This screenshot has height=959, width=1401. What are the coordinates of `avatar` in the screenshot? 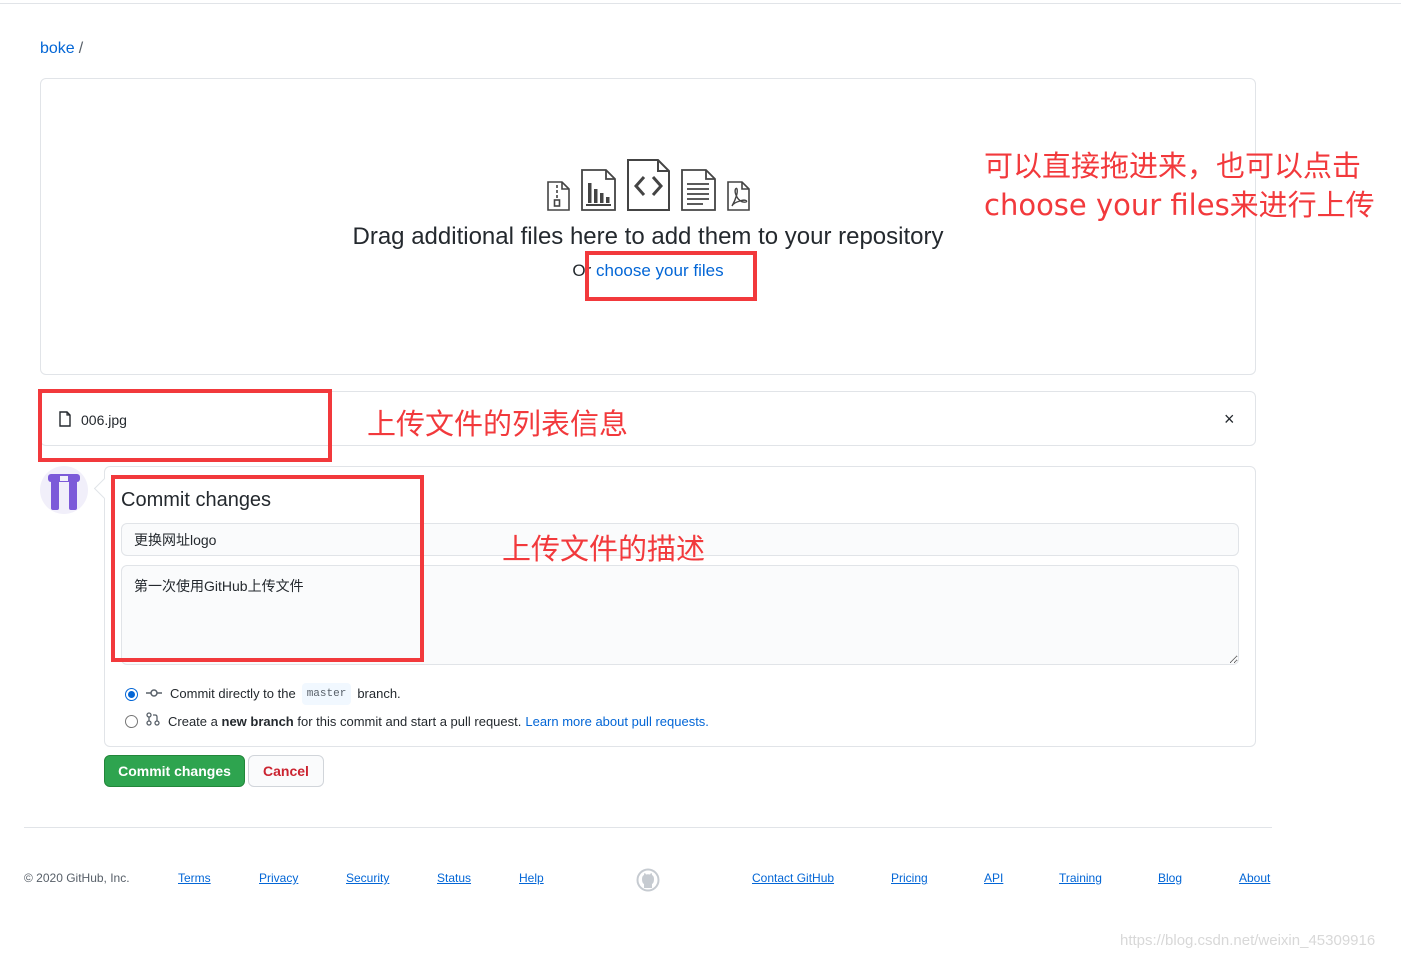 It's located at (64, 490).